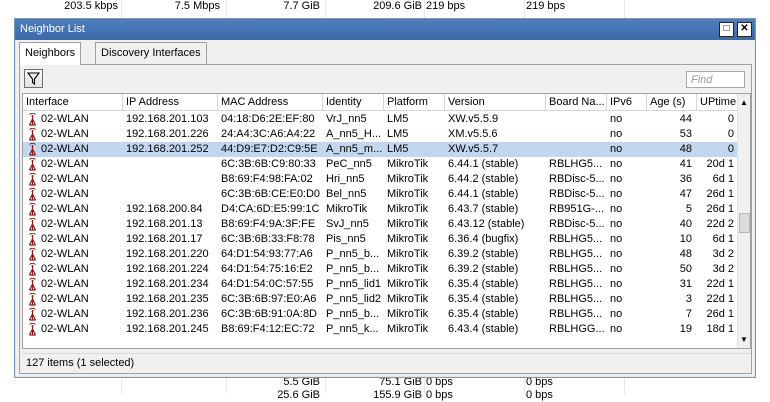 The height and width of the screenshot is (402, 770). I want to click on column-header-interface: Interface, so click(73, 102).